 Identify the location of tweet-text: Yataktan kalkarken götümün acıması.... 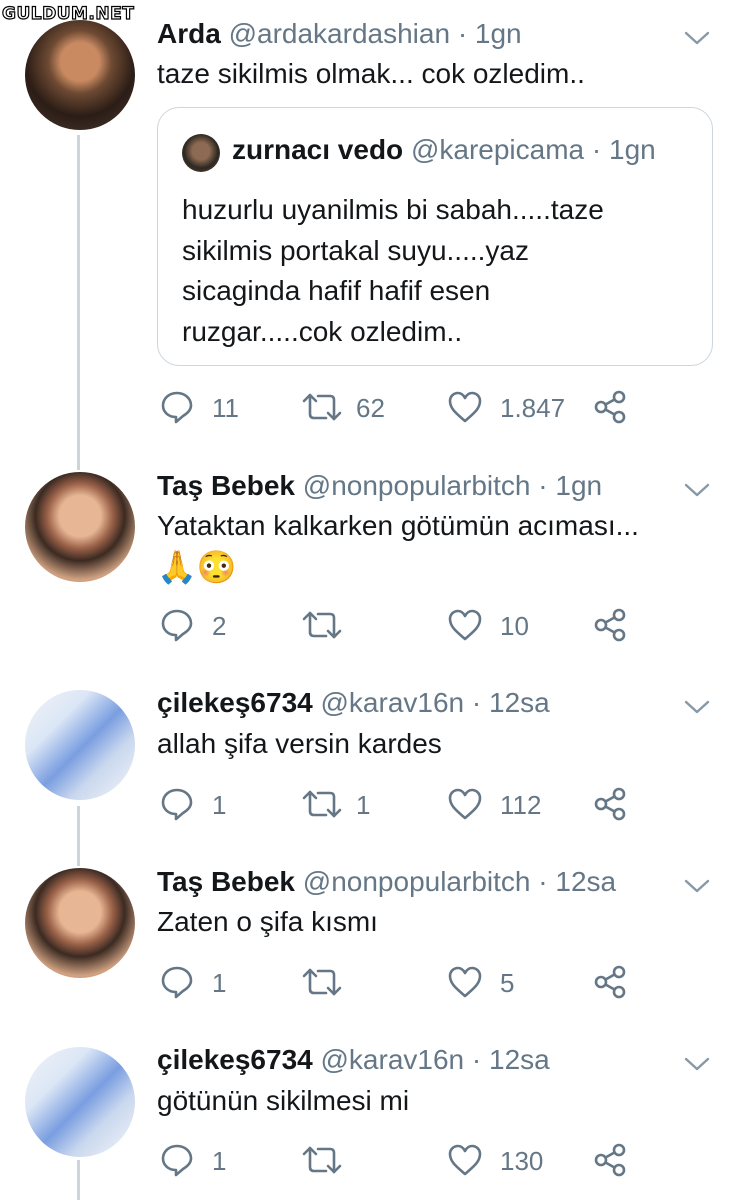
(398, 525).